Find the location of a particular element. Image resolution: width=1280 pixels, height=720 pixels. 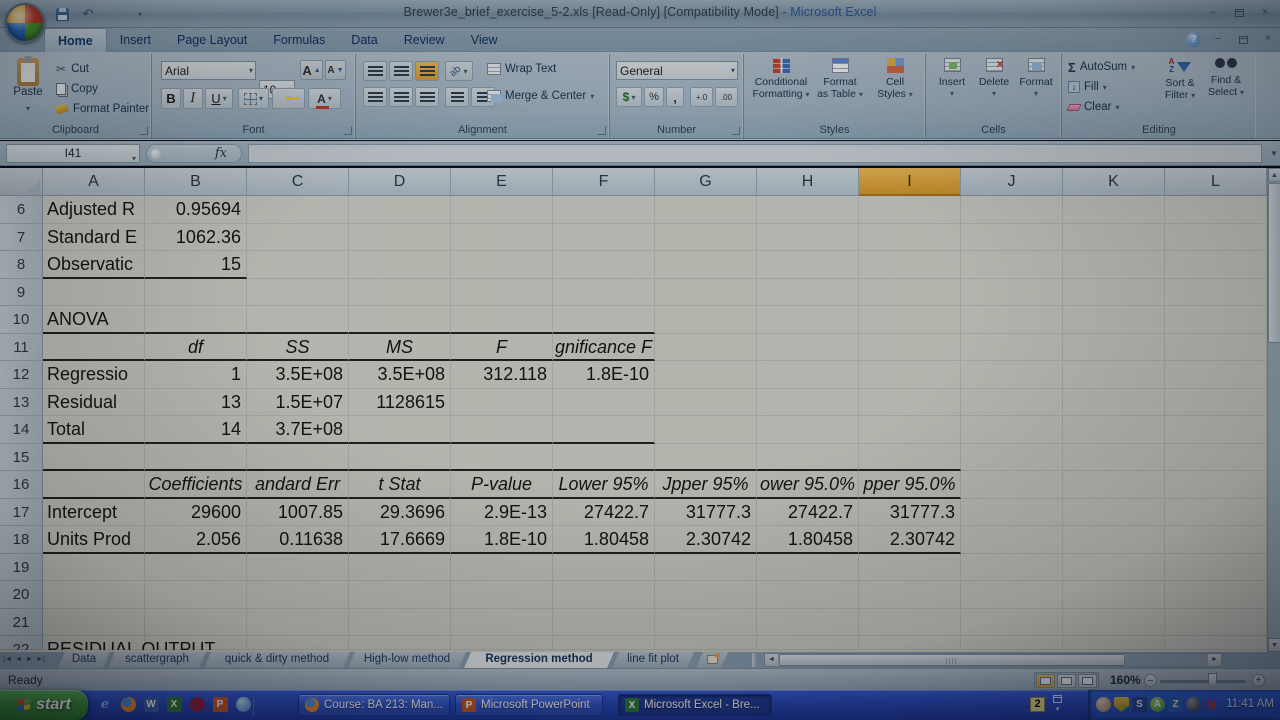

cell-K7 is located at coordinates (1114, 237).